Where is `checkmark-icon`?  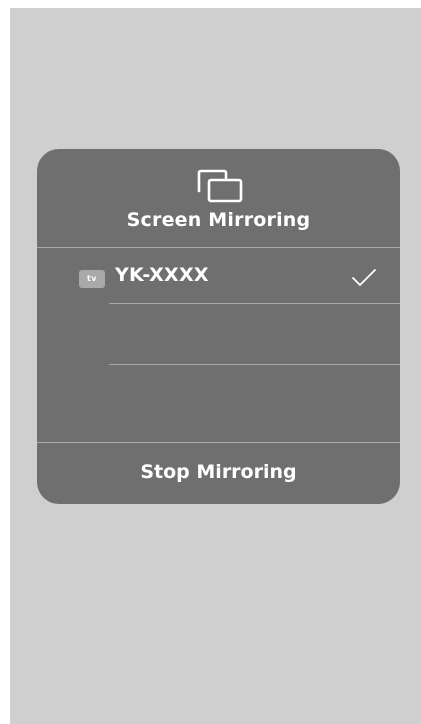 checkmark-icon is located at coordinates (364, 277).